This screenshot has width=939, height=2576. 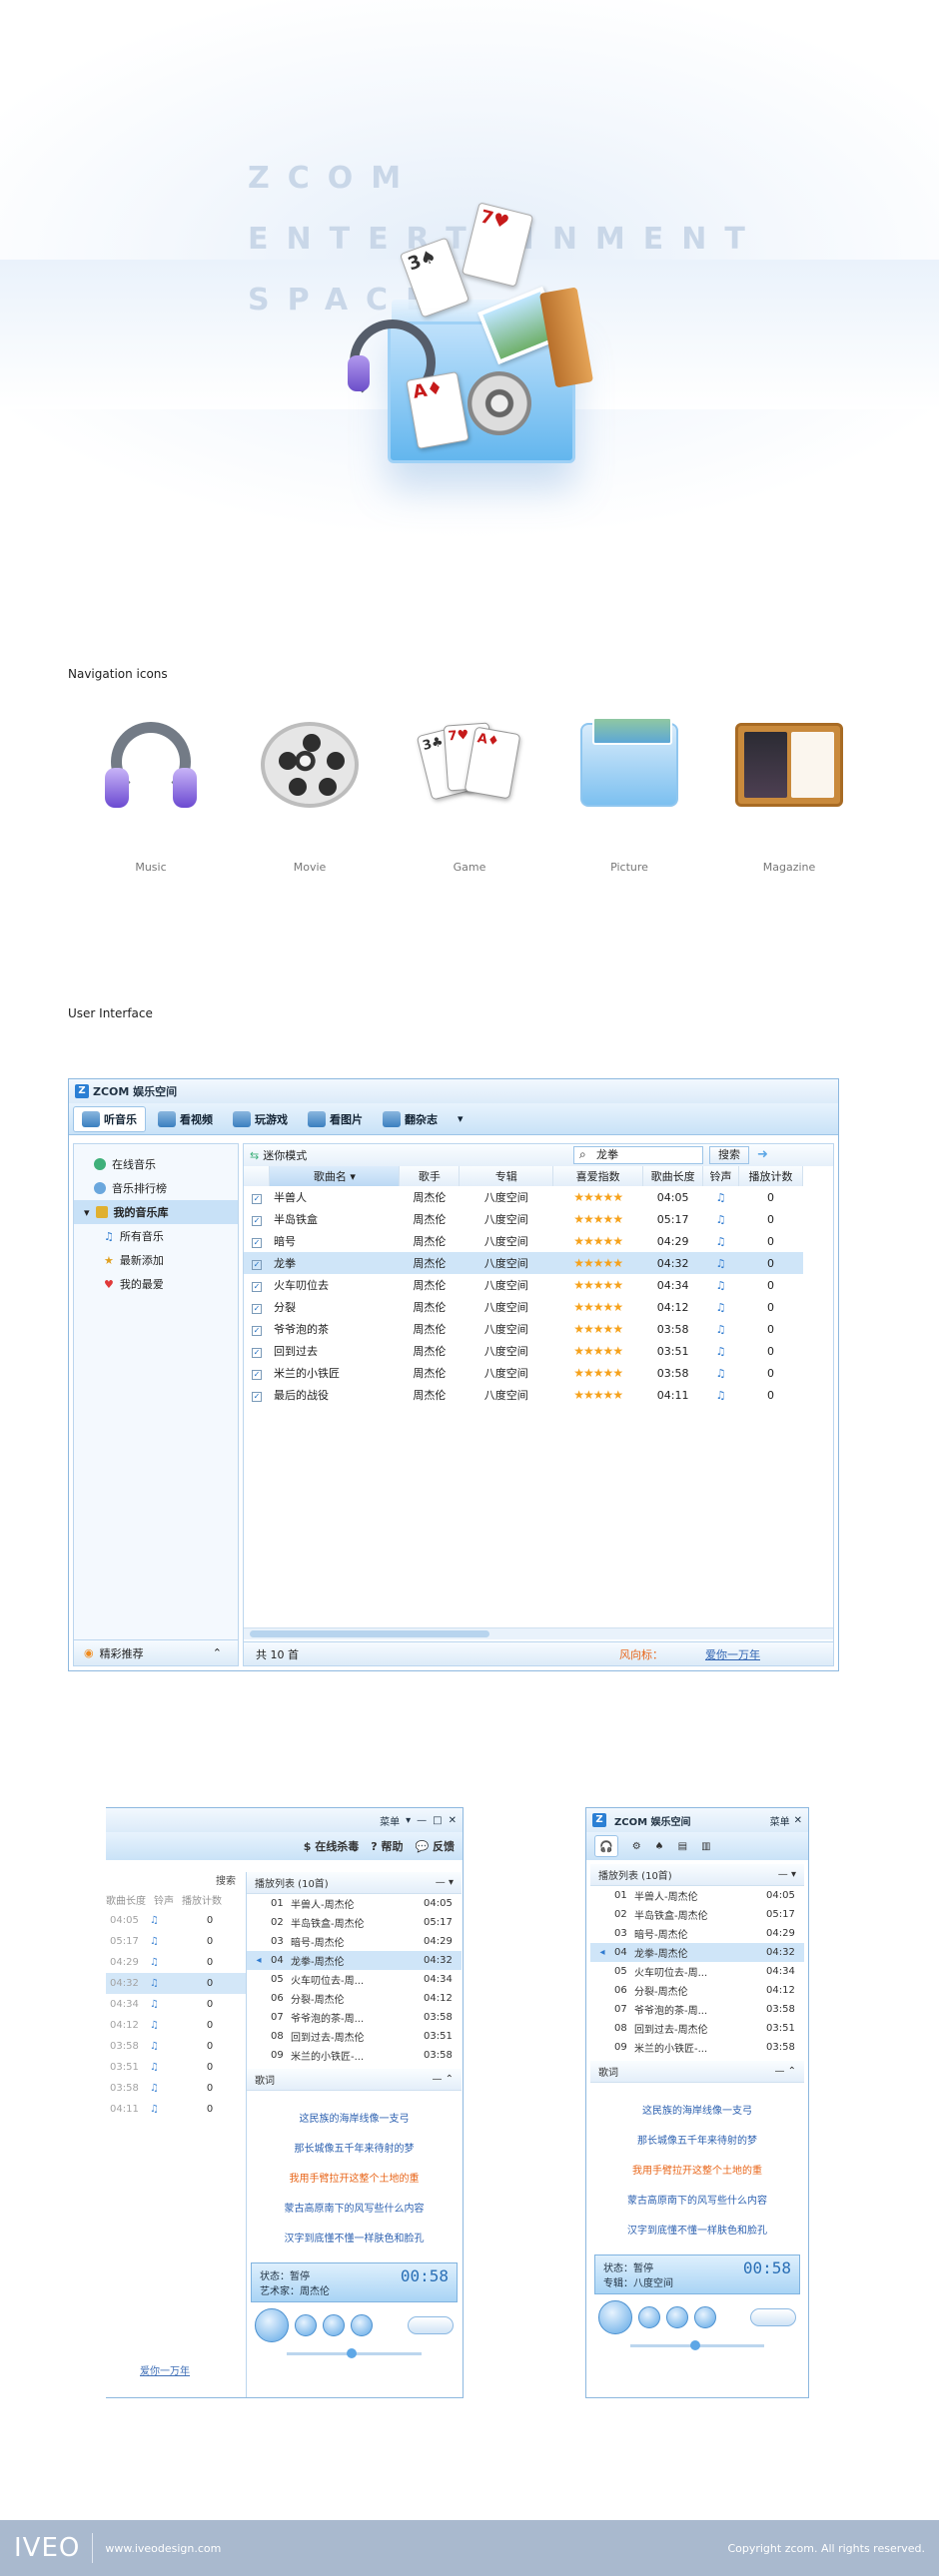 What do you see at coordinates (176, 1882) in the screenshot?
I see `partial-search-button: 搜索` at bounding box center [176, 1882].